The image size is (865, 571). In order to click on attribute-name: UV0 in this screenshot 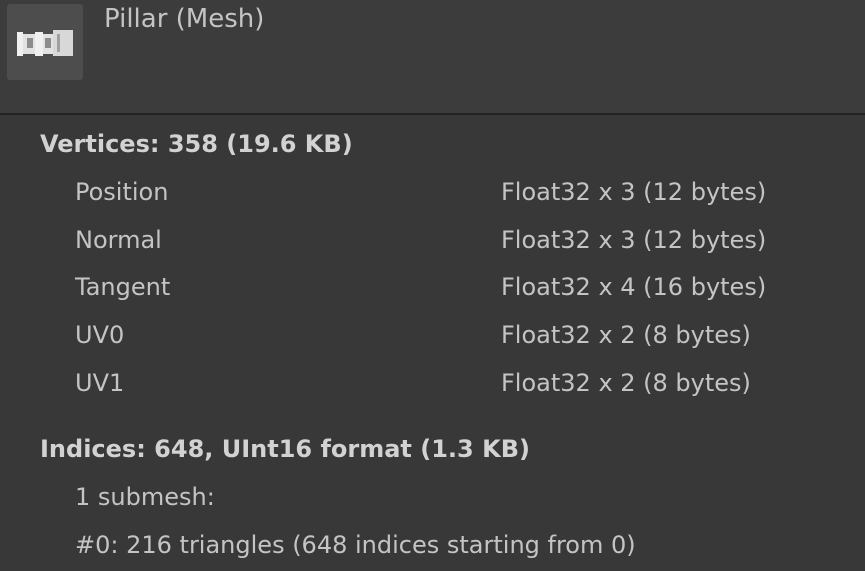, I will do `click(100, 335)`.